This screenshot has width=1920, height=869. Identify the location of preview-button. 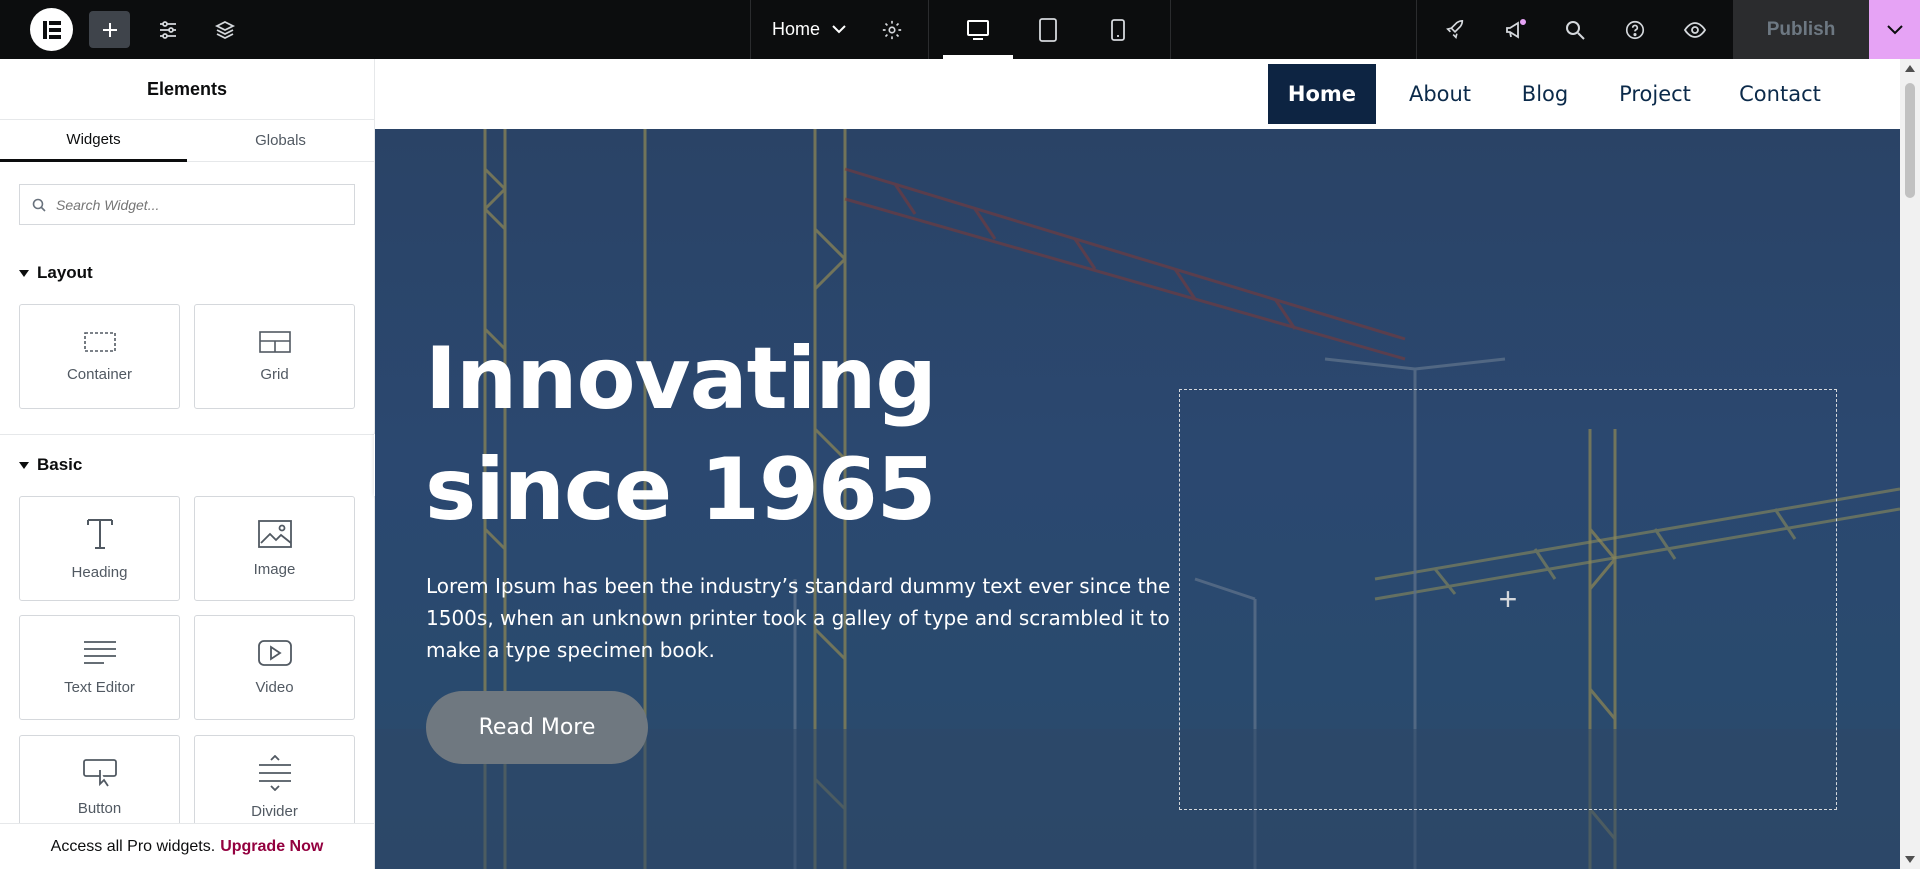
(1695, 29).